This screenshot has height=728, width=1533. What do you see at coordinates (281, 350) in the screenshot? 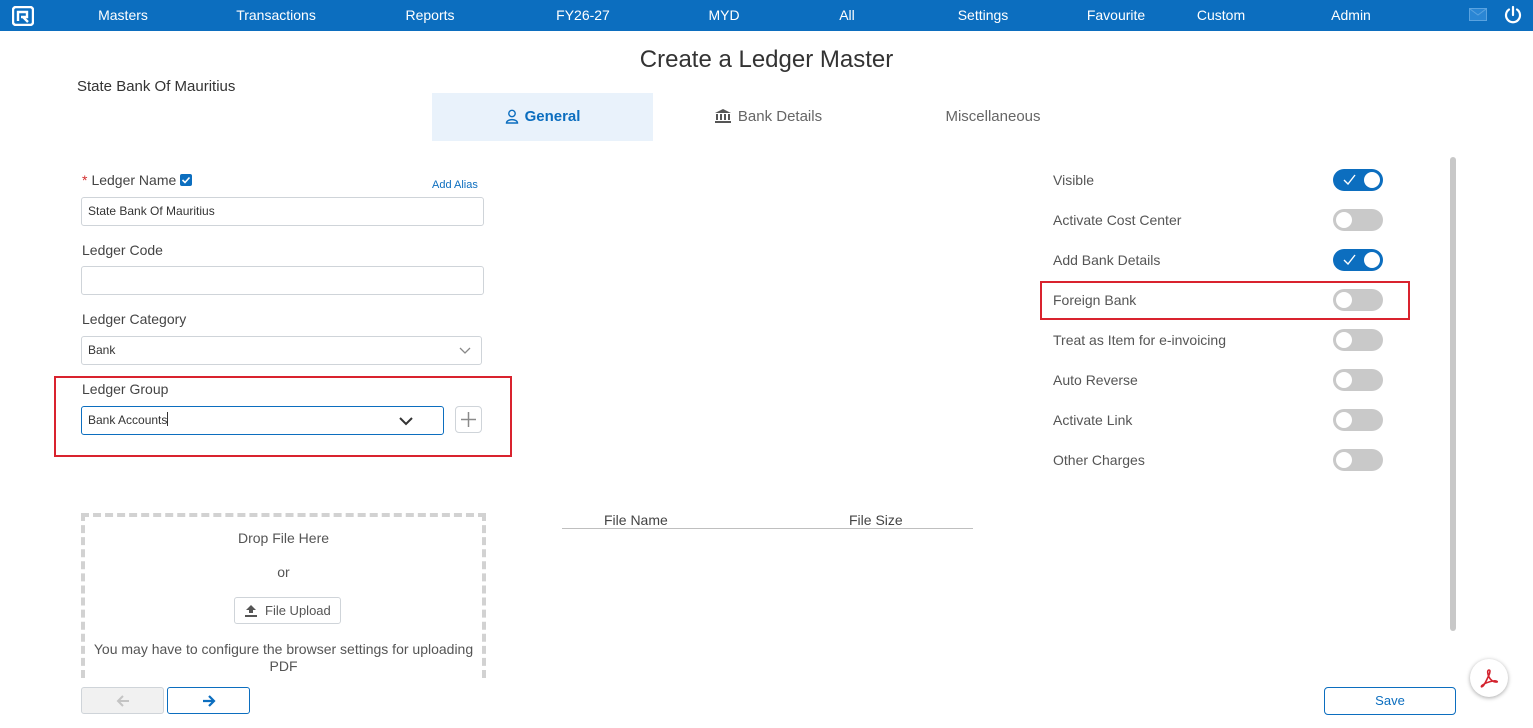
I see `ledger-category-select: Bank` at bounding box center [281, 350].